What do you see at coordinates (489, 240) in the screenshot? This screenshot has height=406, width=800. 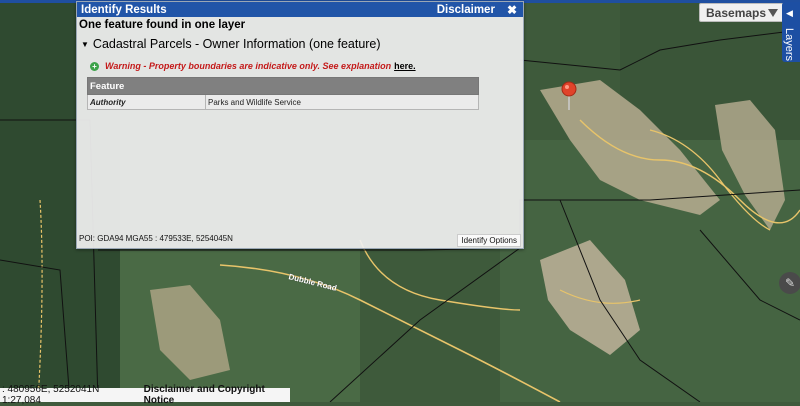 I see `identify-options-button: Identify Options` at bounding box center [489, 240].